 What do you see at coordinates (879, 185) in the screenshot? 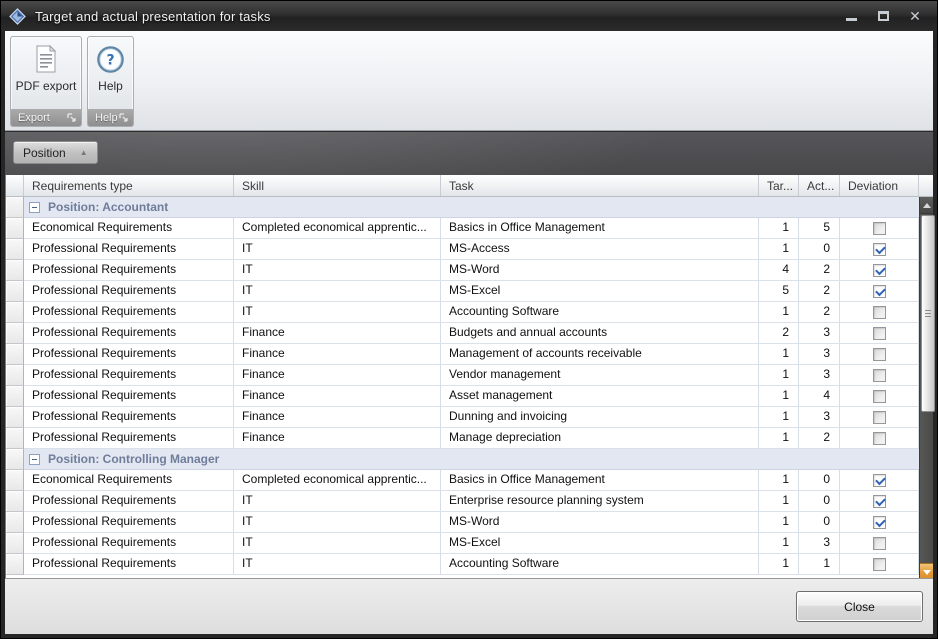
I see `column-header-deviation: Deviation` at bounding box center [879, 185].